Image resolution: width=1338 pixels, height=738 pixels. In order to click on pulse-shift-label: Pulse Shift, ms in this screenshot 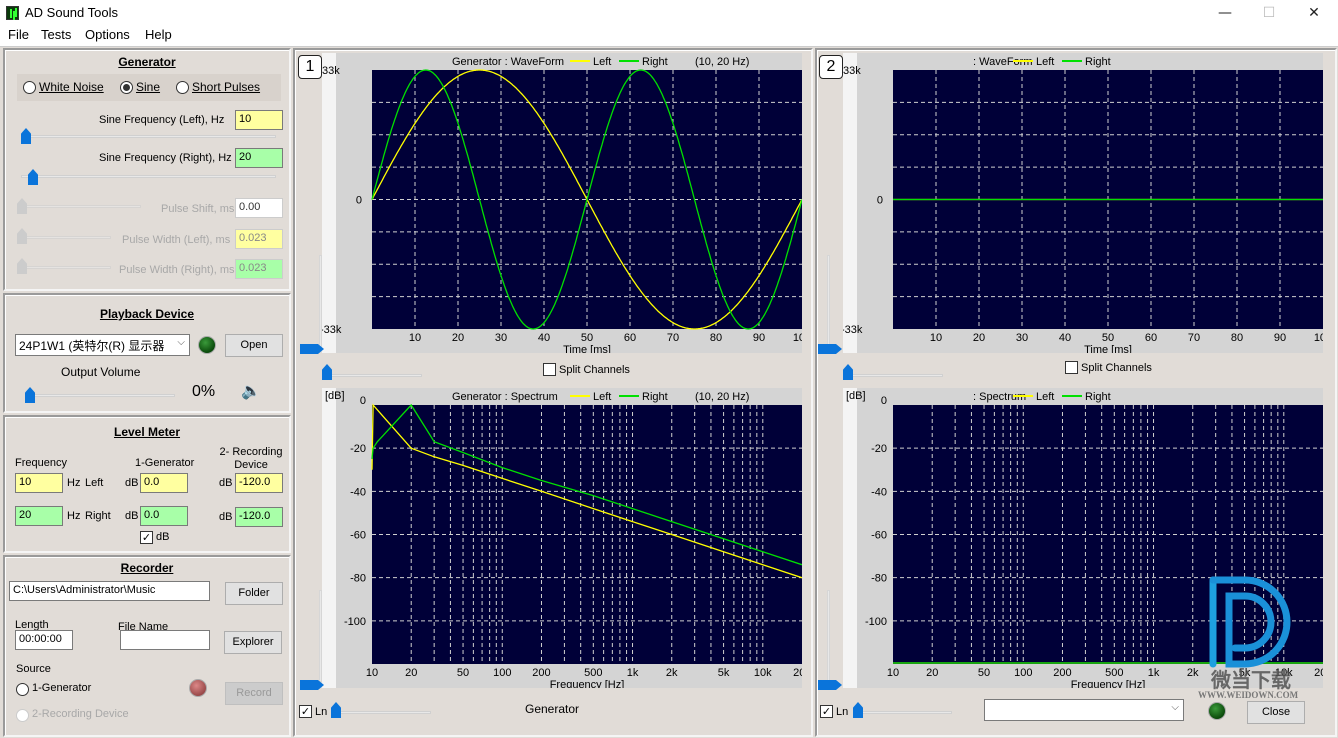, I will do `click(198, 209)`.